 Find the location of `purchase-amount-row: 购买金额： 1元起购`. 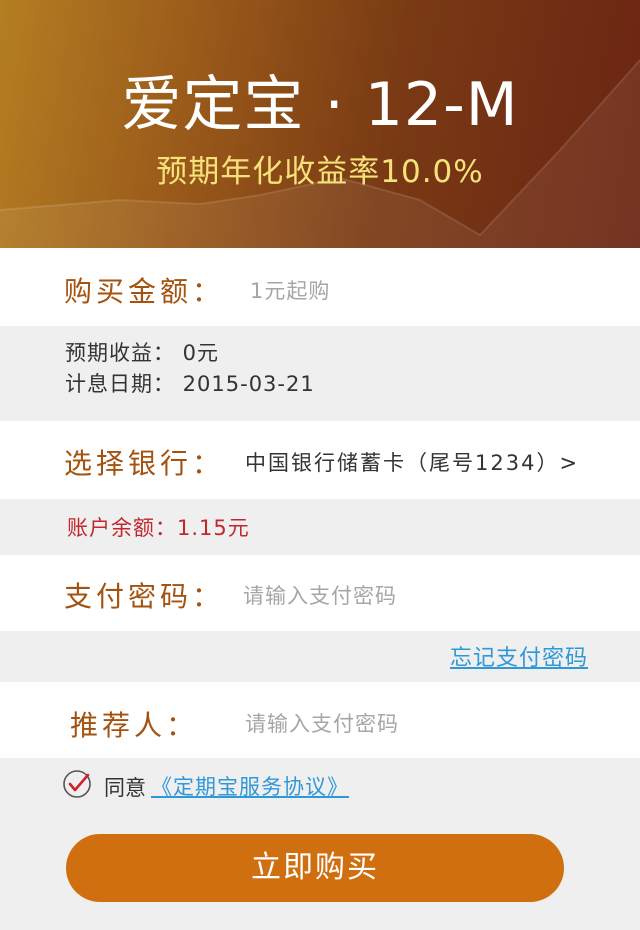

purchase-amount-row: 购买金额： 1元起购 is located at coordinates (320, 287).